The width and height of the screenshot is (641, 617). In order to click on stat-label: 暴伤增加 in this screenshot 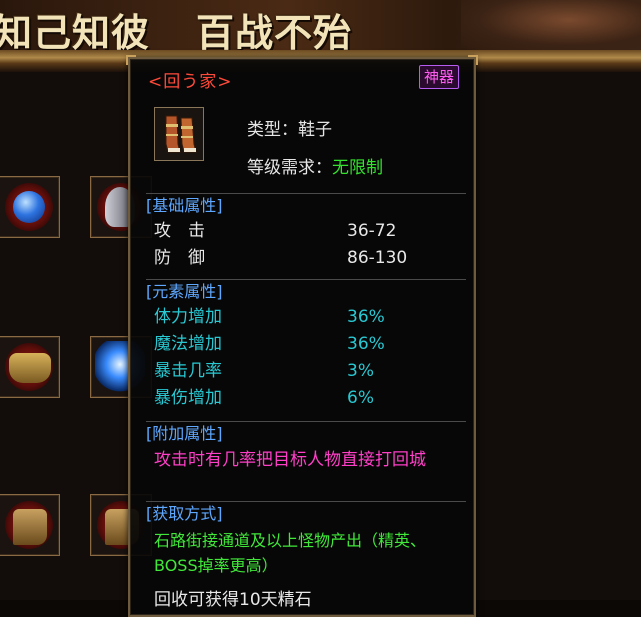, I will do `click(188, 398)`.